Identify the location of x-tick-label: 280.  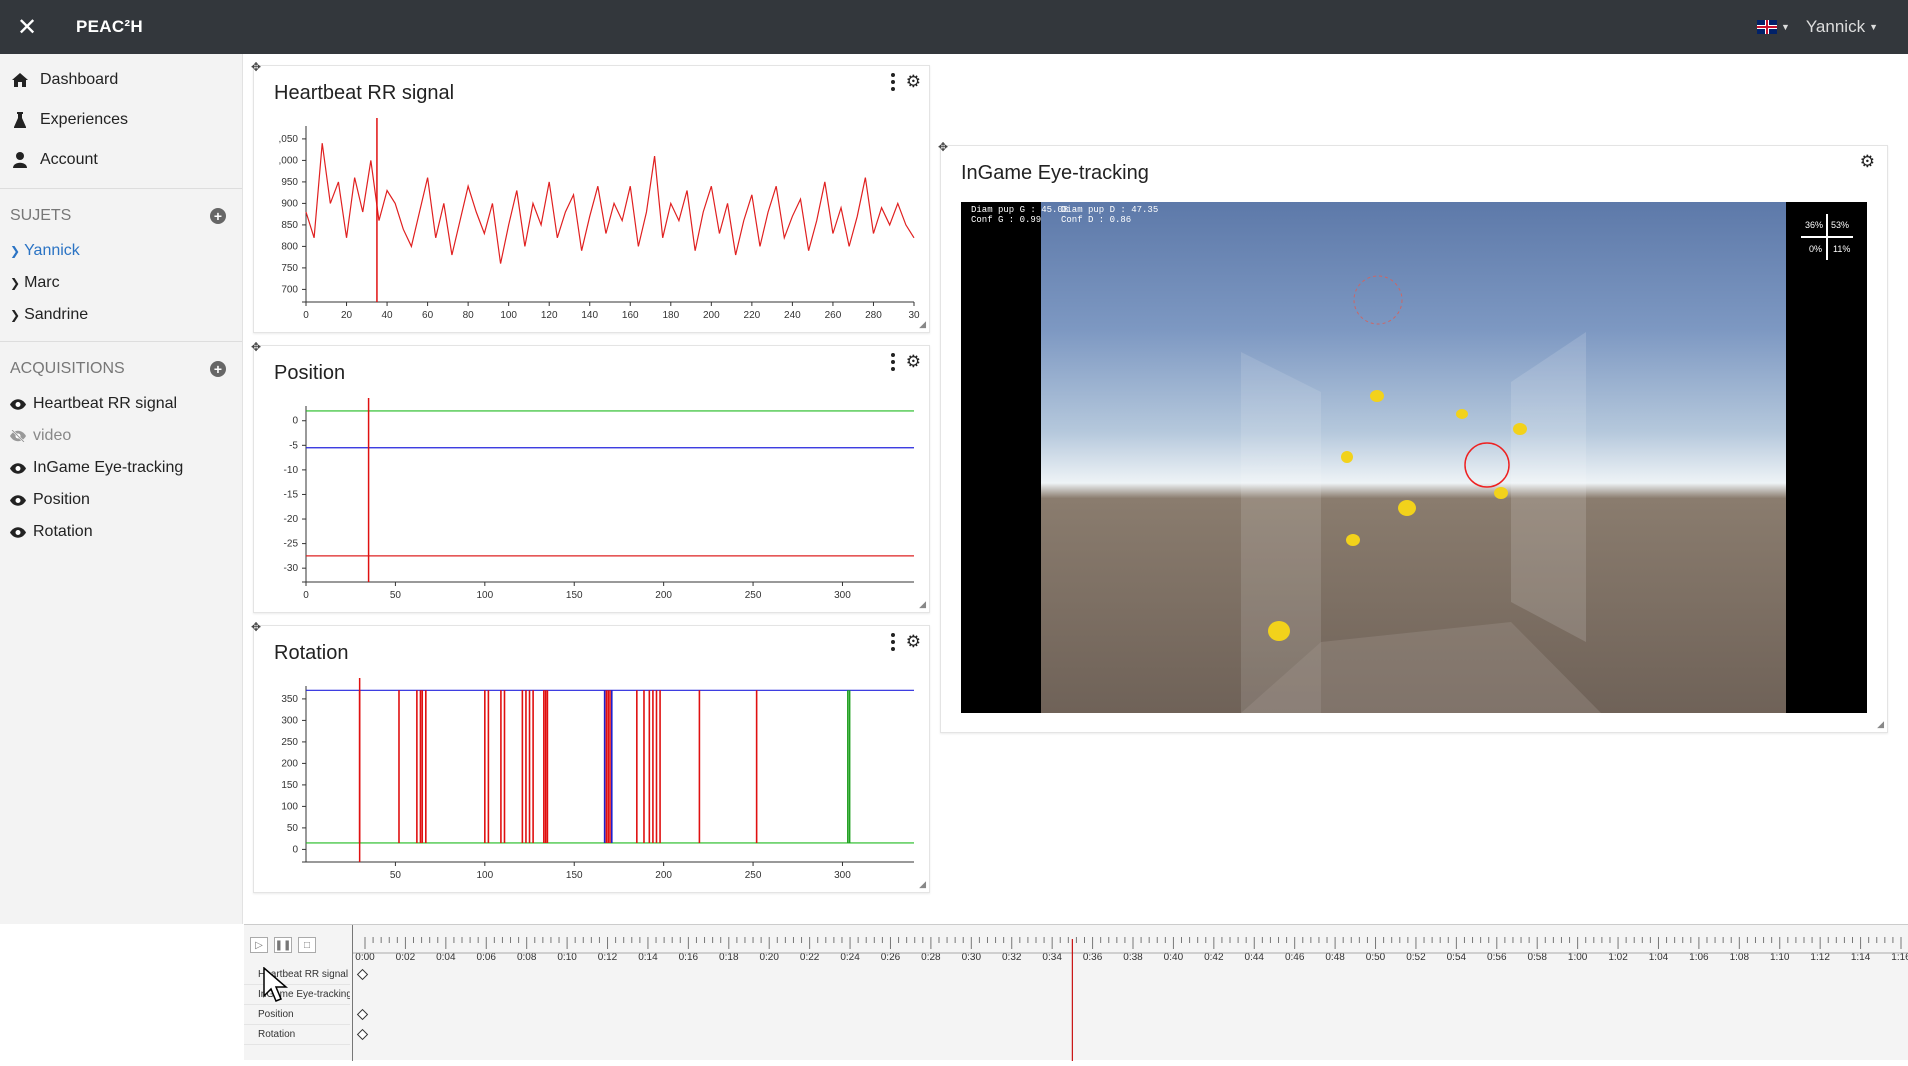
(873, 315).